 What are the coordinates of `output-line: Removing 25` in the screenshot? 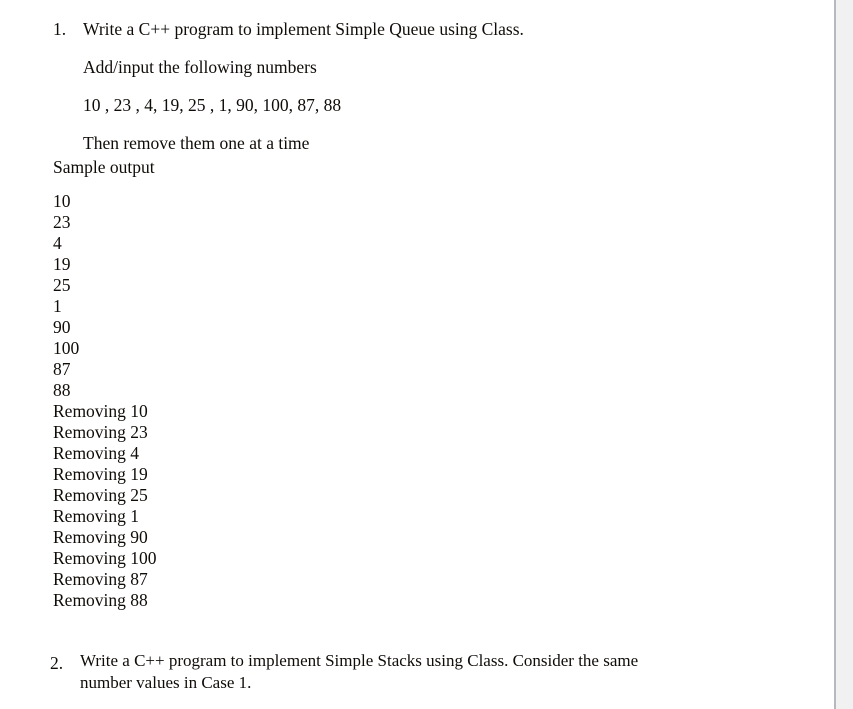 It's located at (100, 495).